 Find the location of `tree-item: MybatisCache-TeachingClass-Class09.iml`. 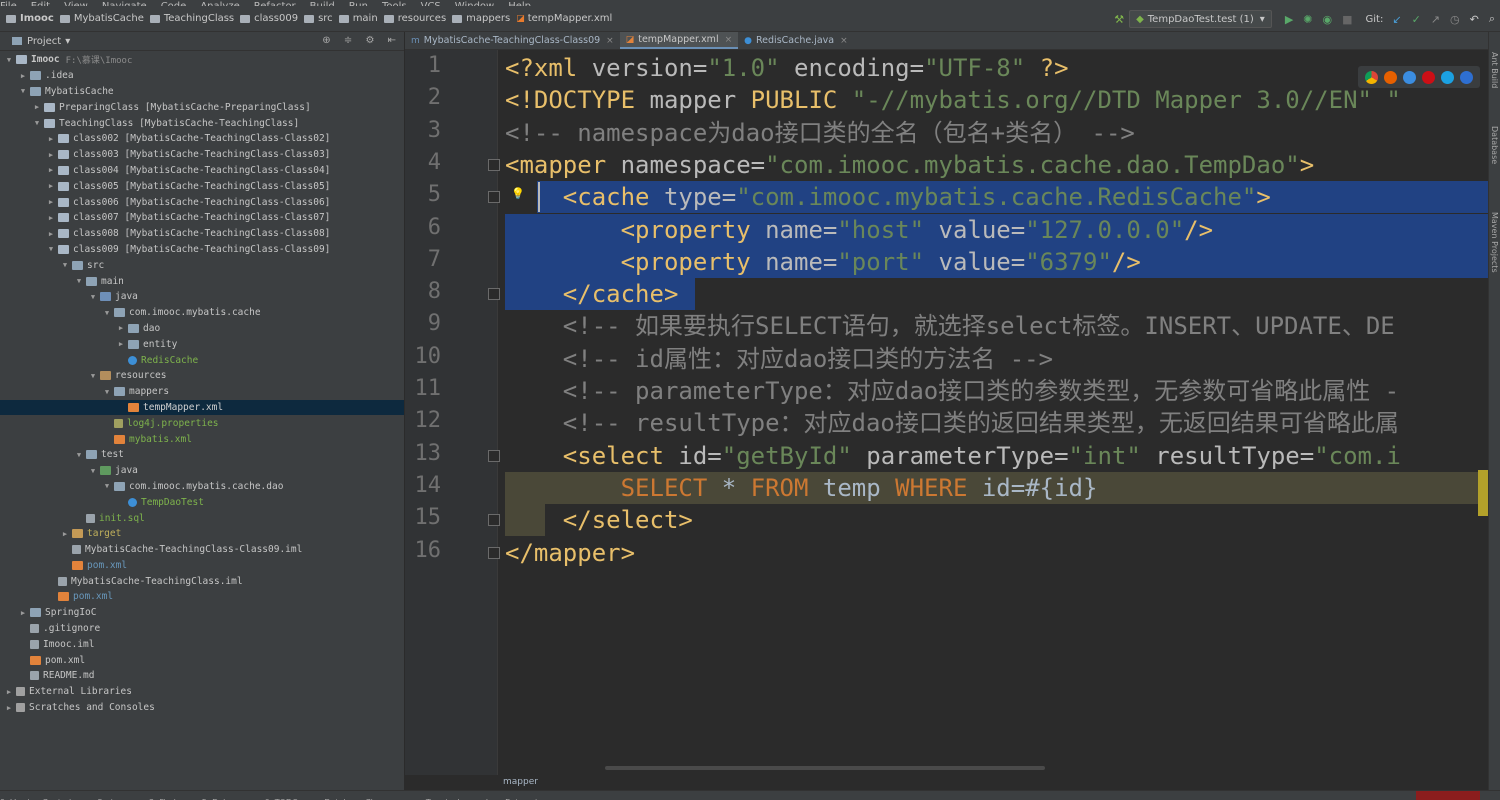

tree-item: MybatisCache-TeachingClass-Class09.iml is located at coordinates (202, 550).